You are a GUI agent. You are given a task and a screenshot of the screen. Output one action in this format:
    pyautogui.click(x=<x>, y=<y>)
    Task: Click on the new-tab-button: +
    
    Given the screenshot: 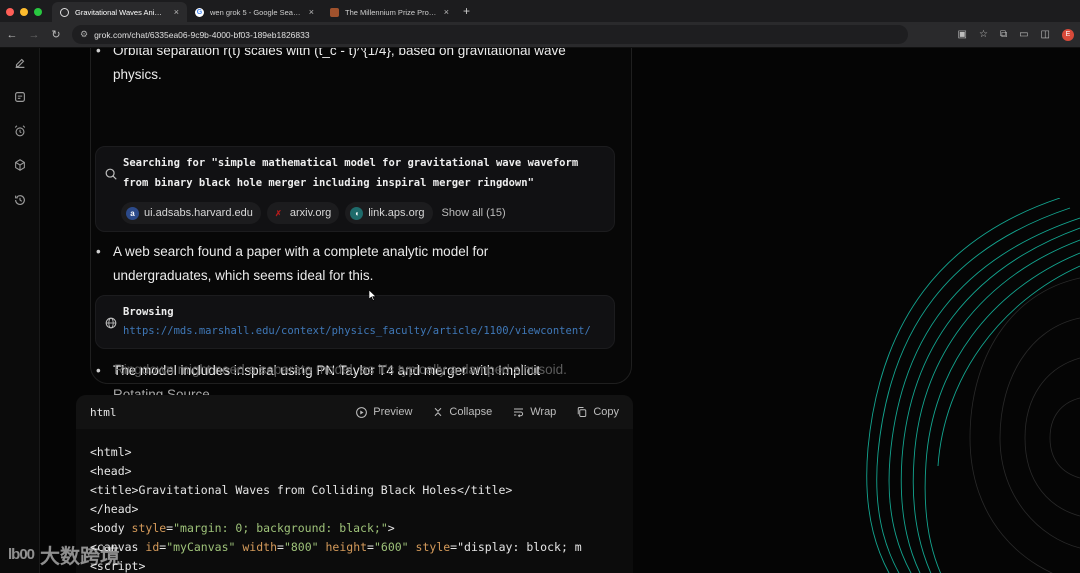 What is the action you would take?
    pyautogui.click(x=466, y=13)
    